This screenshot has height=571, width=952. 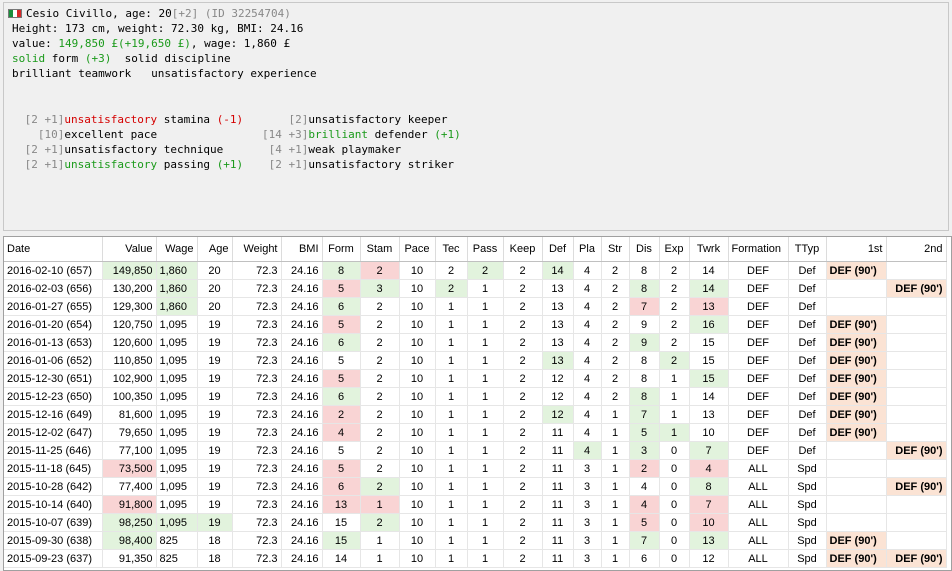 I want to click on column-header-twrk: Twrk, so click(x=709, y=249).